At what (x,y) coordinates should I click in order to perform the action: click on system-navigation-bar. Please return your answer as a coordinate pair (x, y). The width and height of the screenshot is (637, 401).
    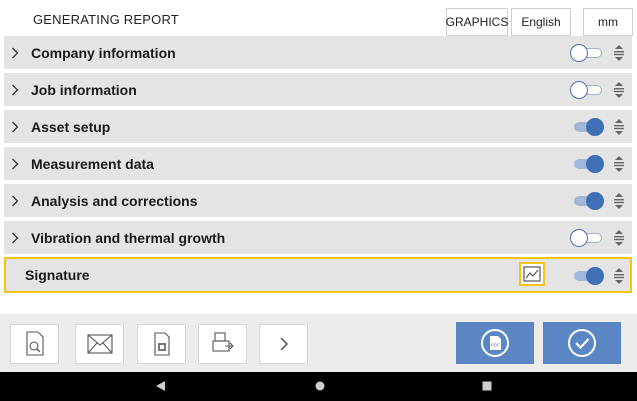
    Looking at the image, I should click on (318, 386).